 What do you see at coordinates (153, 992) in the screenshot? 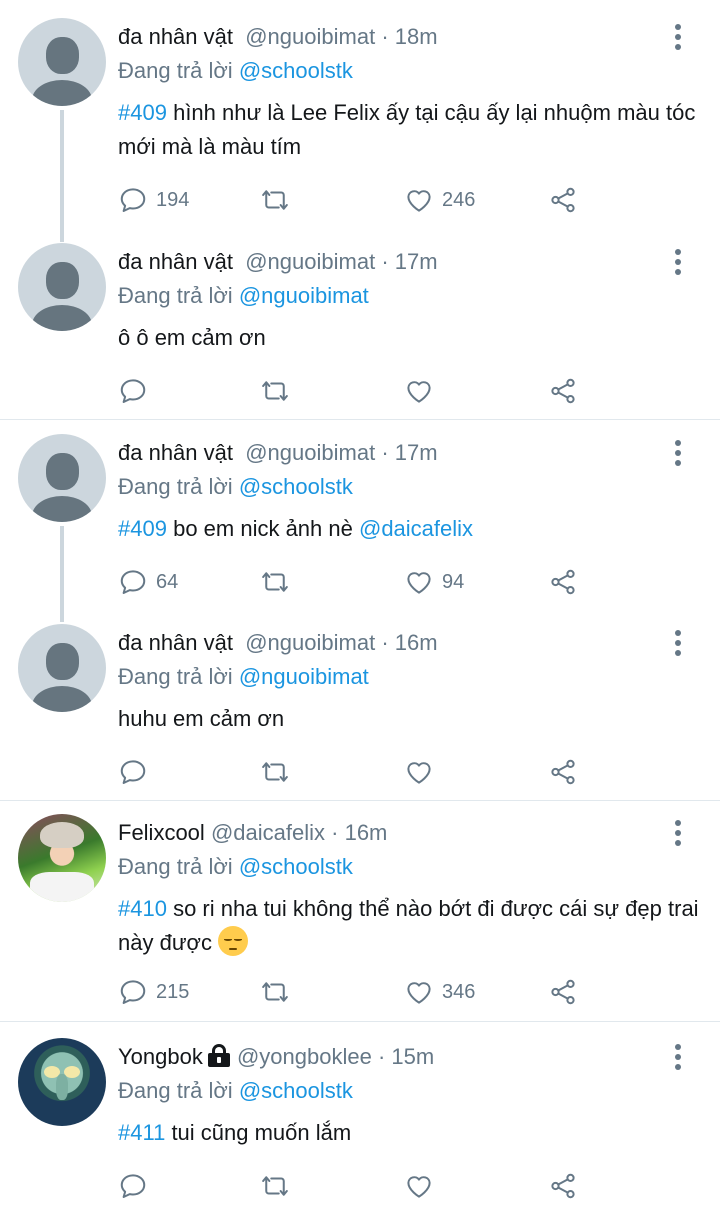
I see `reply-button: 215` at bounding box center [153, 992].